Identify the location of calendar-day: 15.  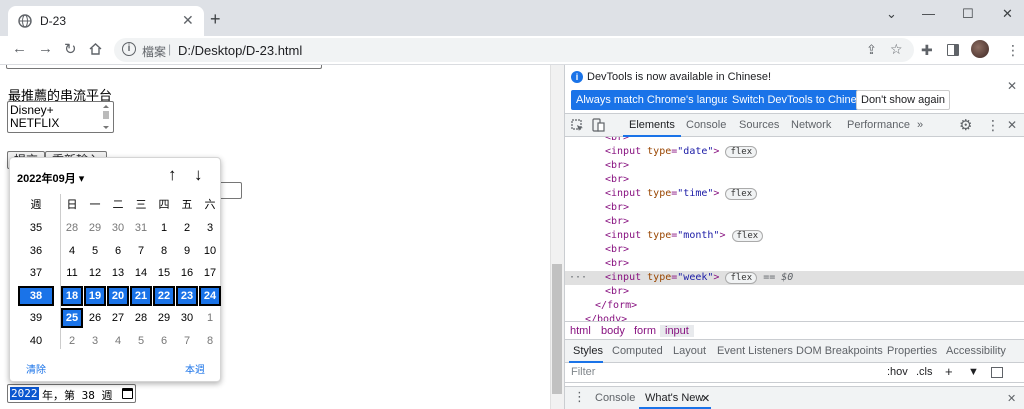
(164, 273).